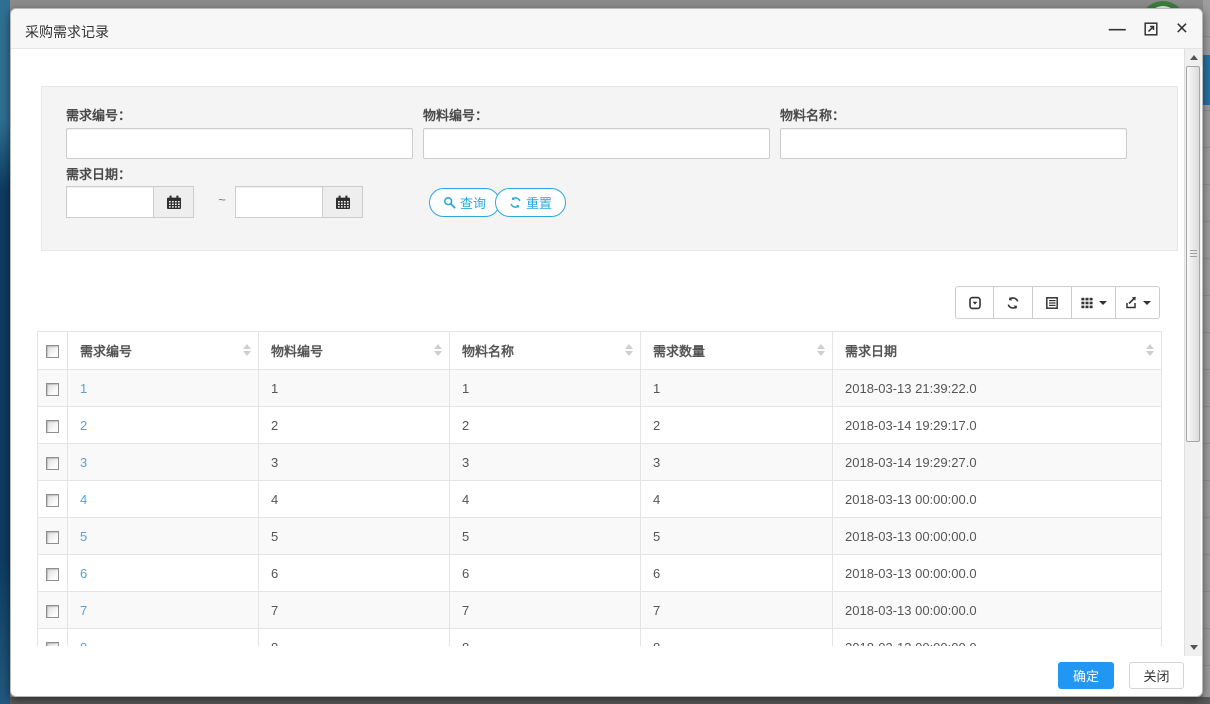 The image size is (1210, 704). What do you see at coordinates (488, 351) in the screenshot?
I see `column-header-label: 物料名称` at bounding box center [488, 351].